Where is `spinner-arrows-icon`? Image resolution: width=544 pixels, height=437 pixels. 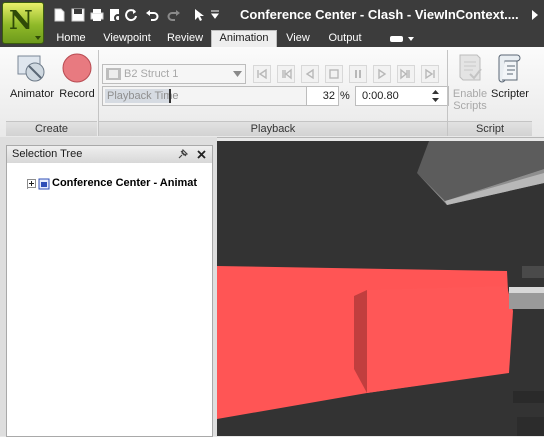
spinner-arrows-icon is located at coordinates (435, 96).